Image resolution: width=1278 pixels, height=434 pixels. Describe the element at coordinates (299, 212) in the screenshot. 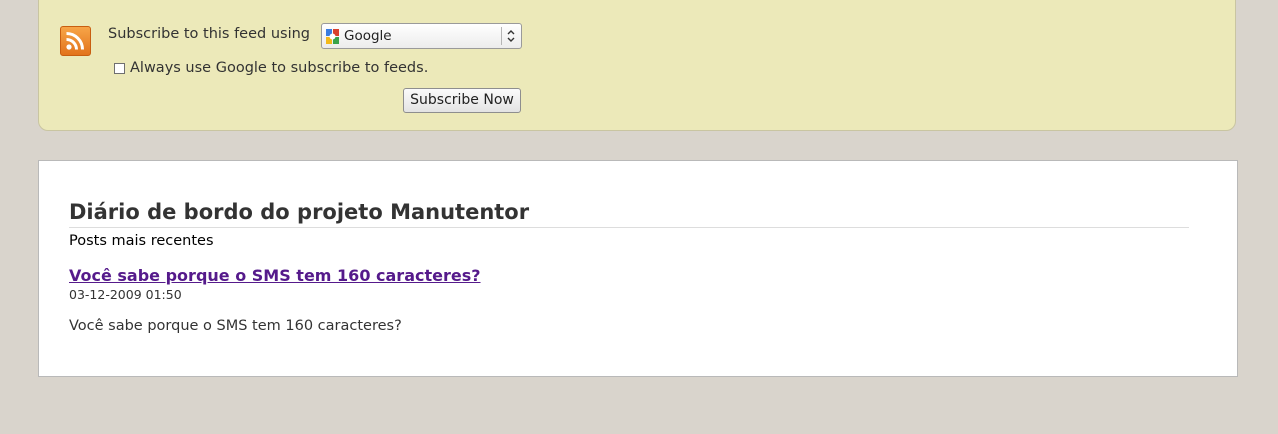

I see `feed-title: Diário de bordo do projeto Manutentor` at that location.